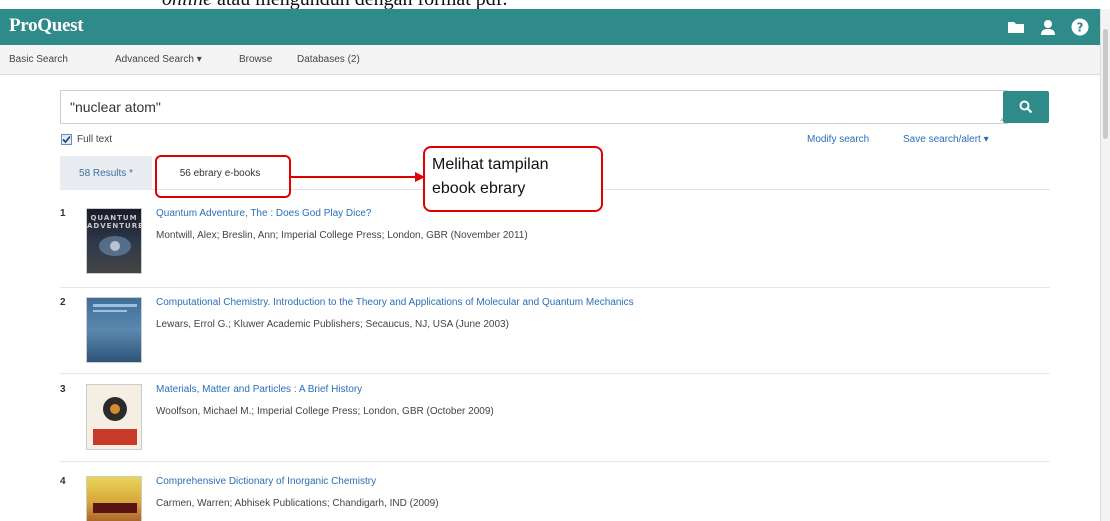 This screenshot has height=521, width=1110. Describe the element at coordinates (63, 302) in the screenshot. I see `result-number: 2` at that location.